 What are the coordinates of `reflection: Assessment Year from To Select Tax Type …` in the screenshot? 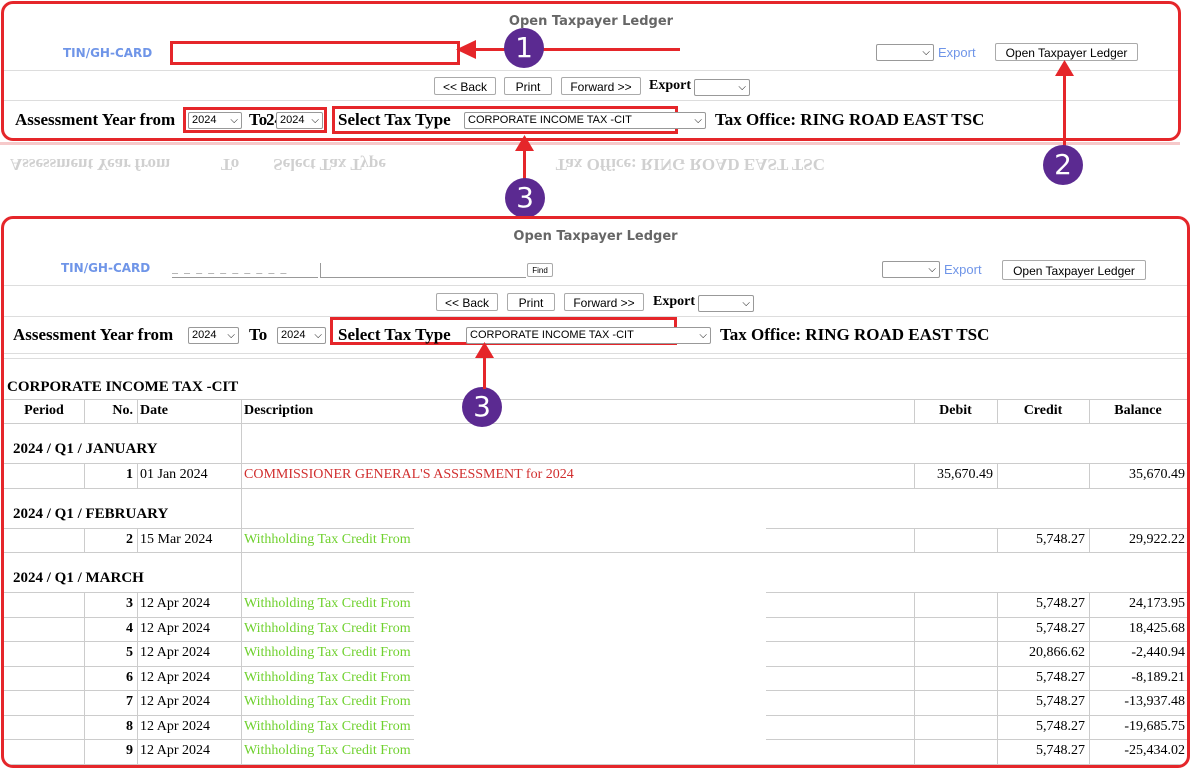 It's located at (417, 164).